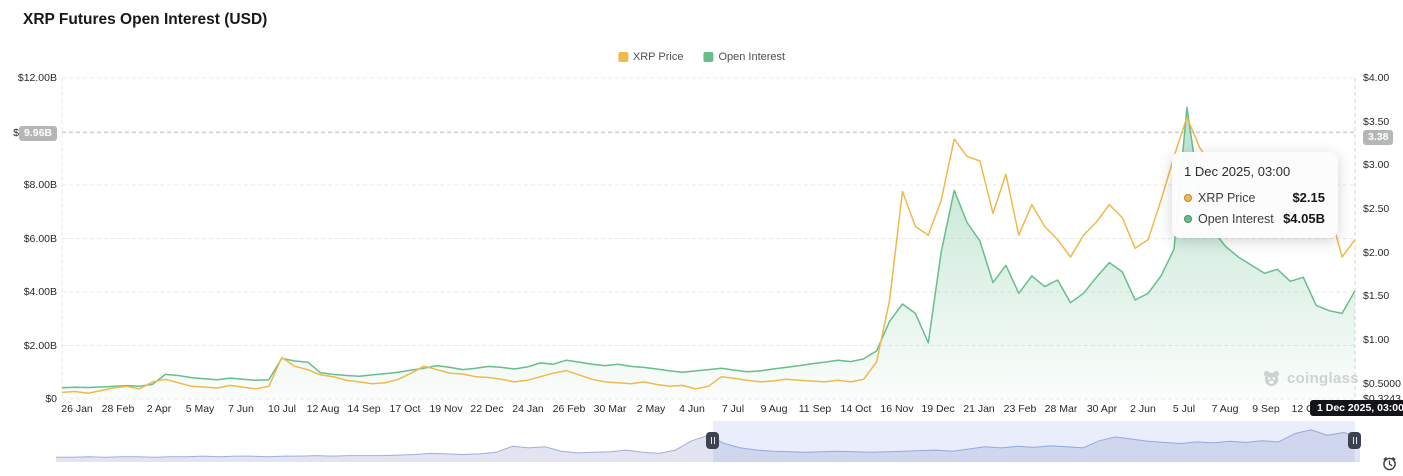 The height and width of the screenshot is (476, 1403). I want to click on x-axis-tick: 17 Oct, so click(405, 409).